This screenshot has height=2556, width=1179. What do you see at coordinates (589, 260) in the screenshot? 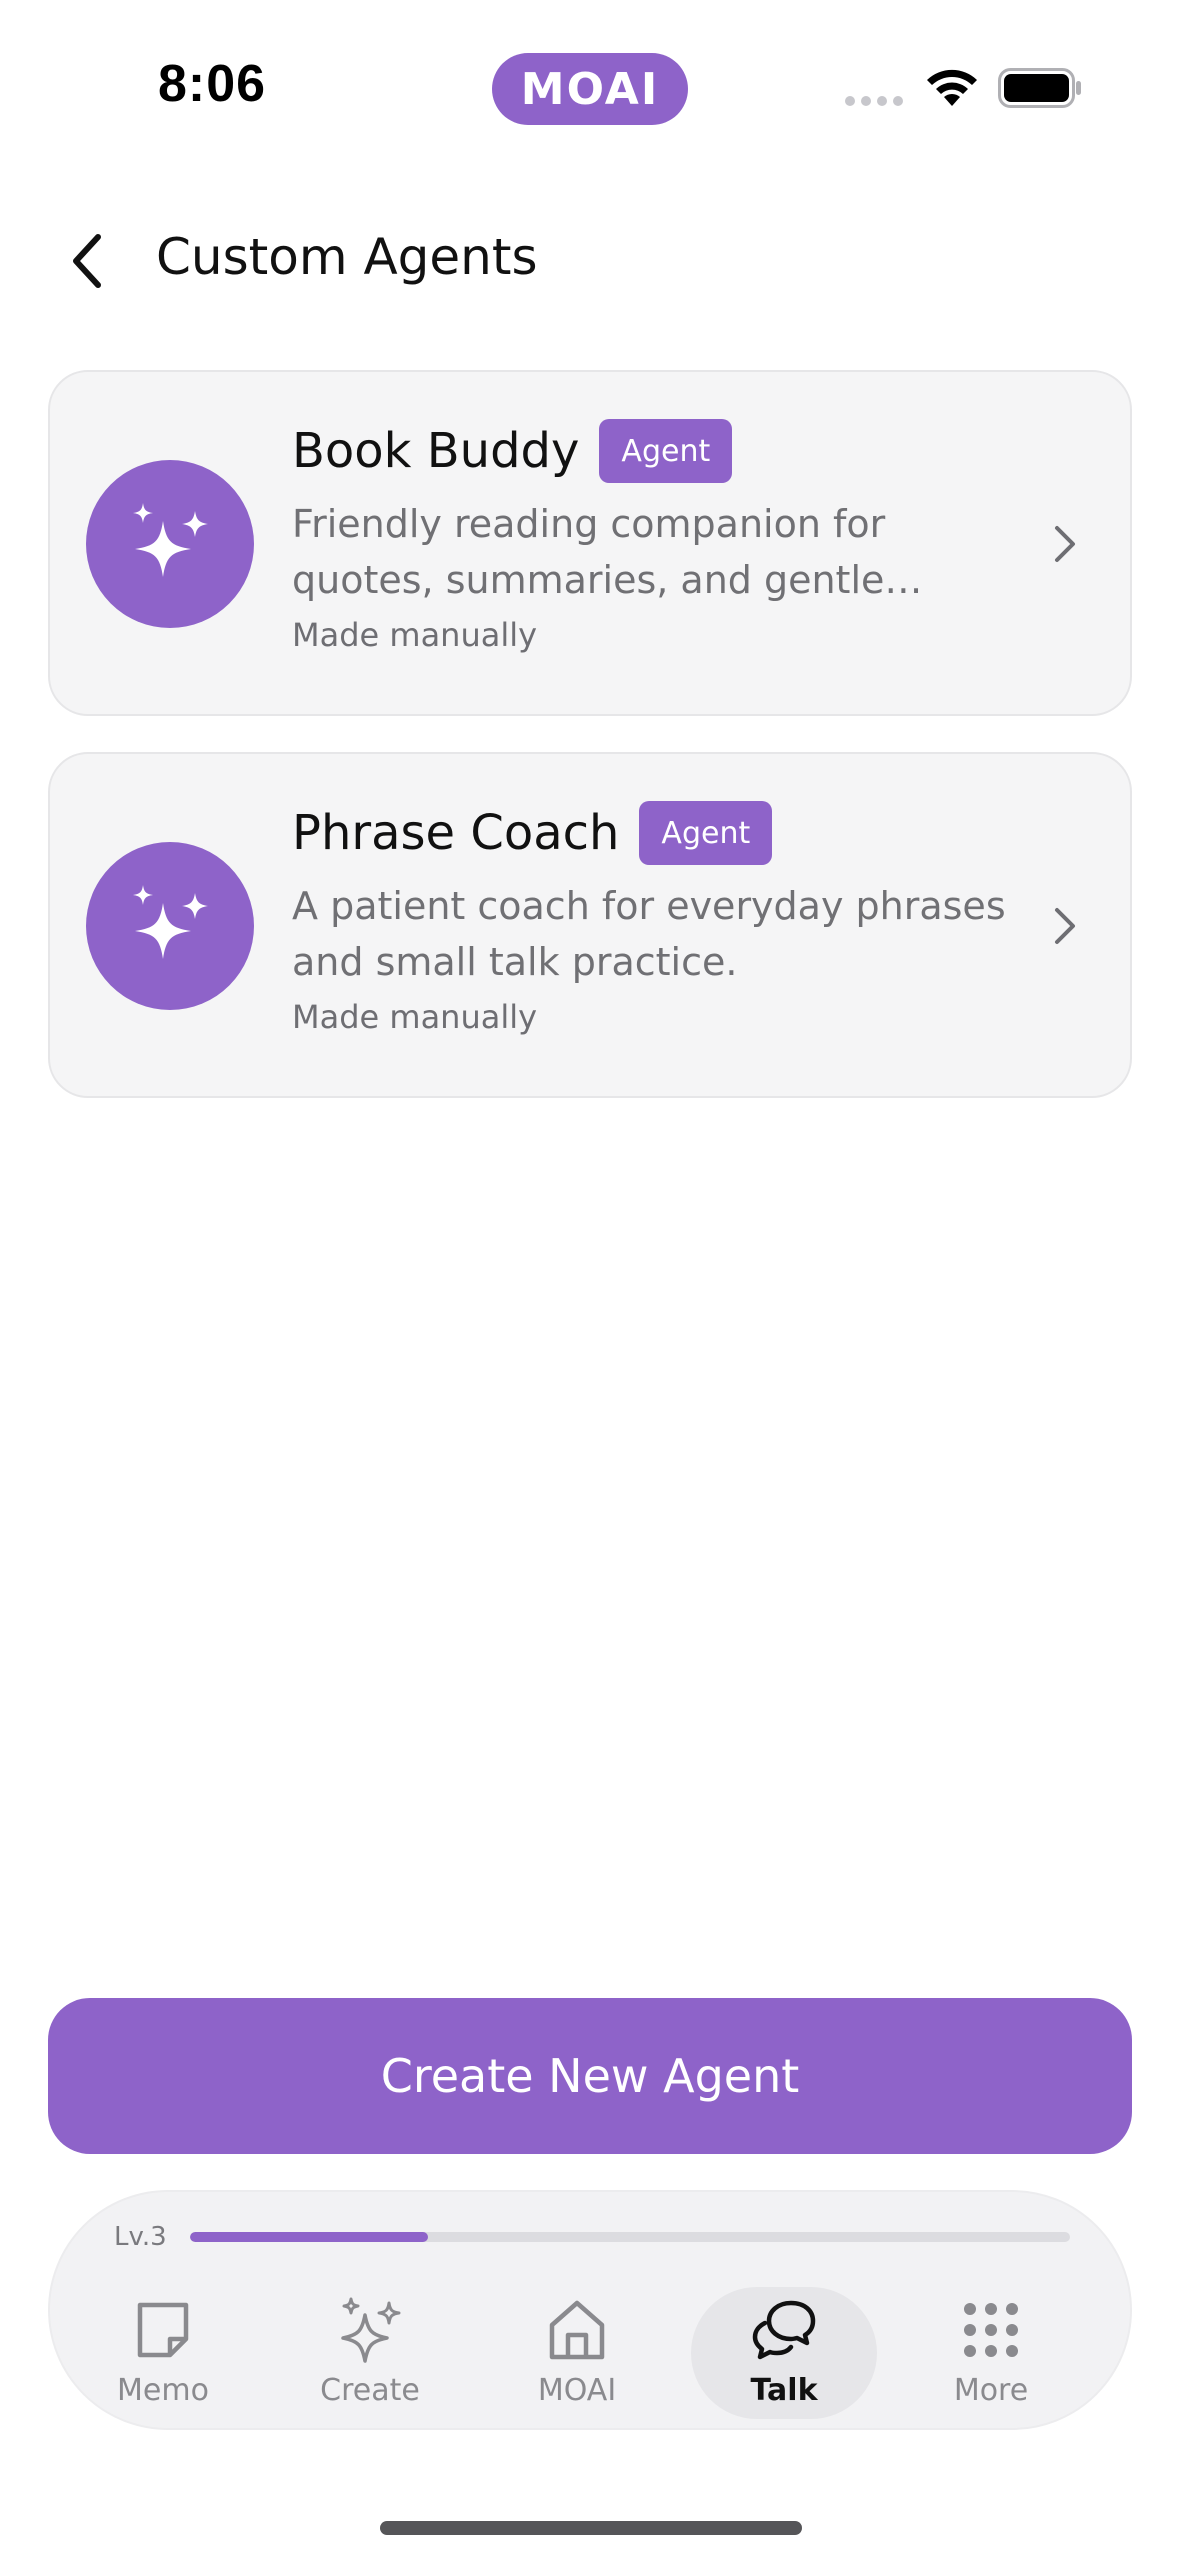
I see `header: Custom Agents` at bounding box center [589, 260].